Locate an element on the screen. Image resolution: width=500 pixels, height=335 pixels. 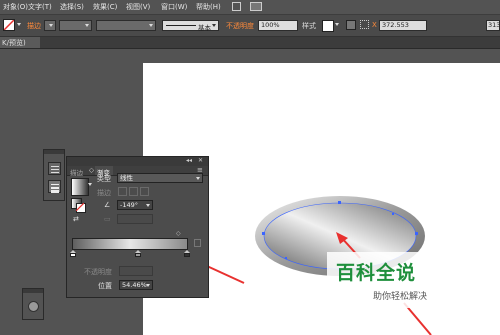
gradient-thumbnail is located at coordinates (80, 187).